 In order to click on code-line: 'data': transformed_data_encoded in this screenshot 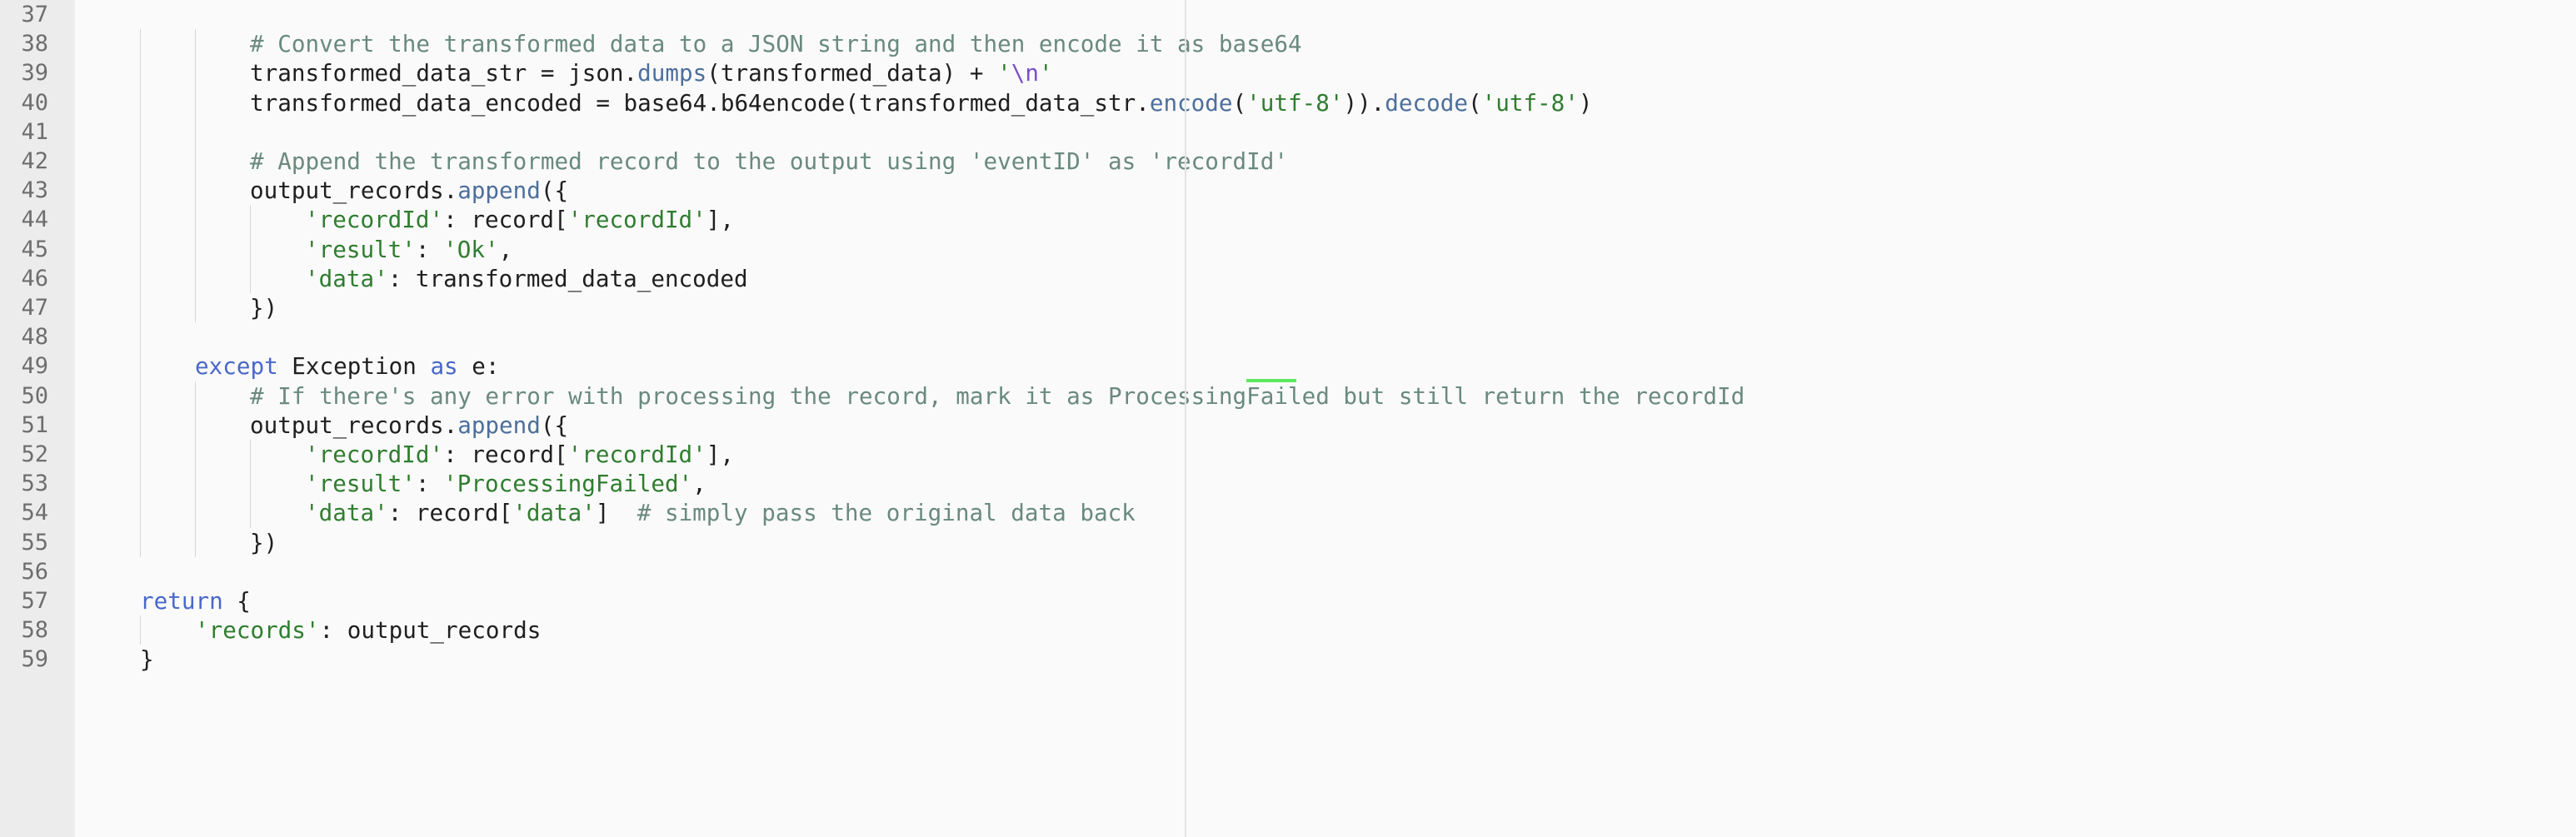, I will do `click(526, 278)`.